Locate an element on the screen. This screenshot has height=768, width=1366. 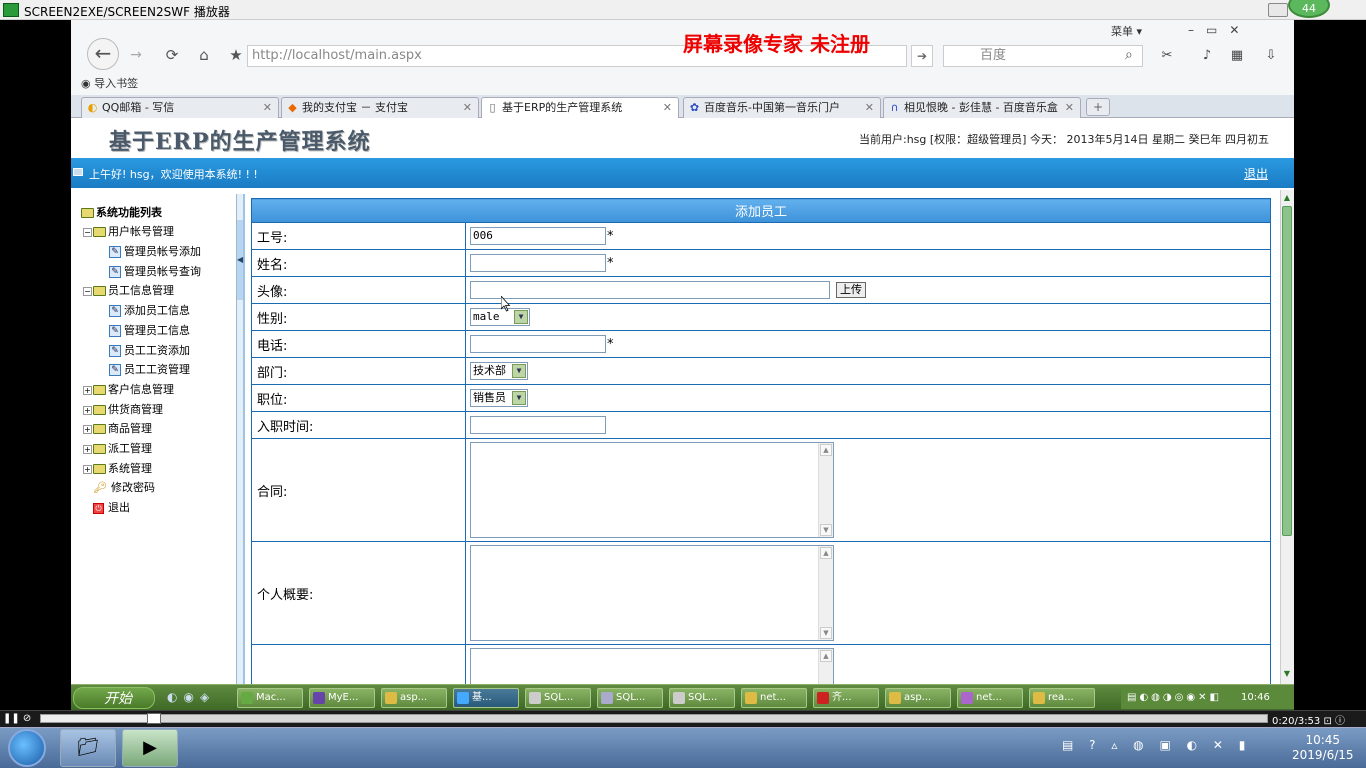
collapse-sidebar-icon: ◀ is located at coordinates (240, 260).